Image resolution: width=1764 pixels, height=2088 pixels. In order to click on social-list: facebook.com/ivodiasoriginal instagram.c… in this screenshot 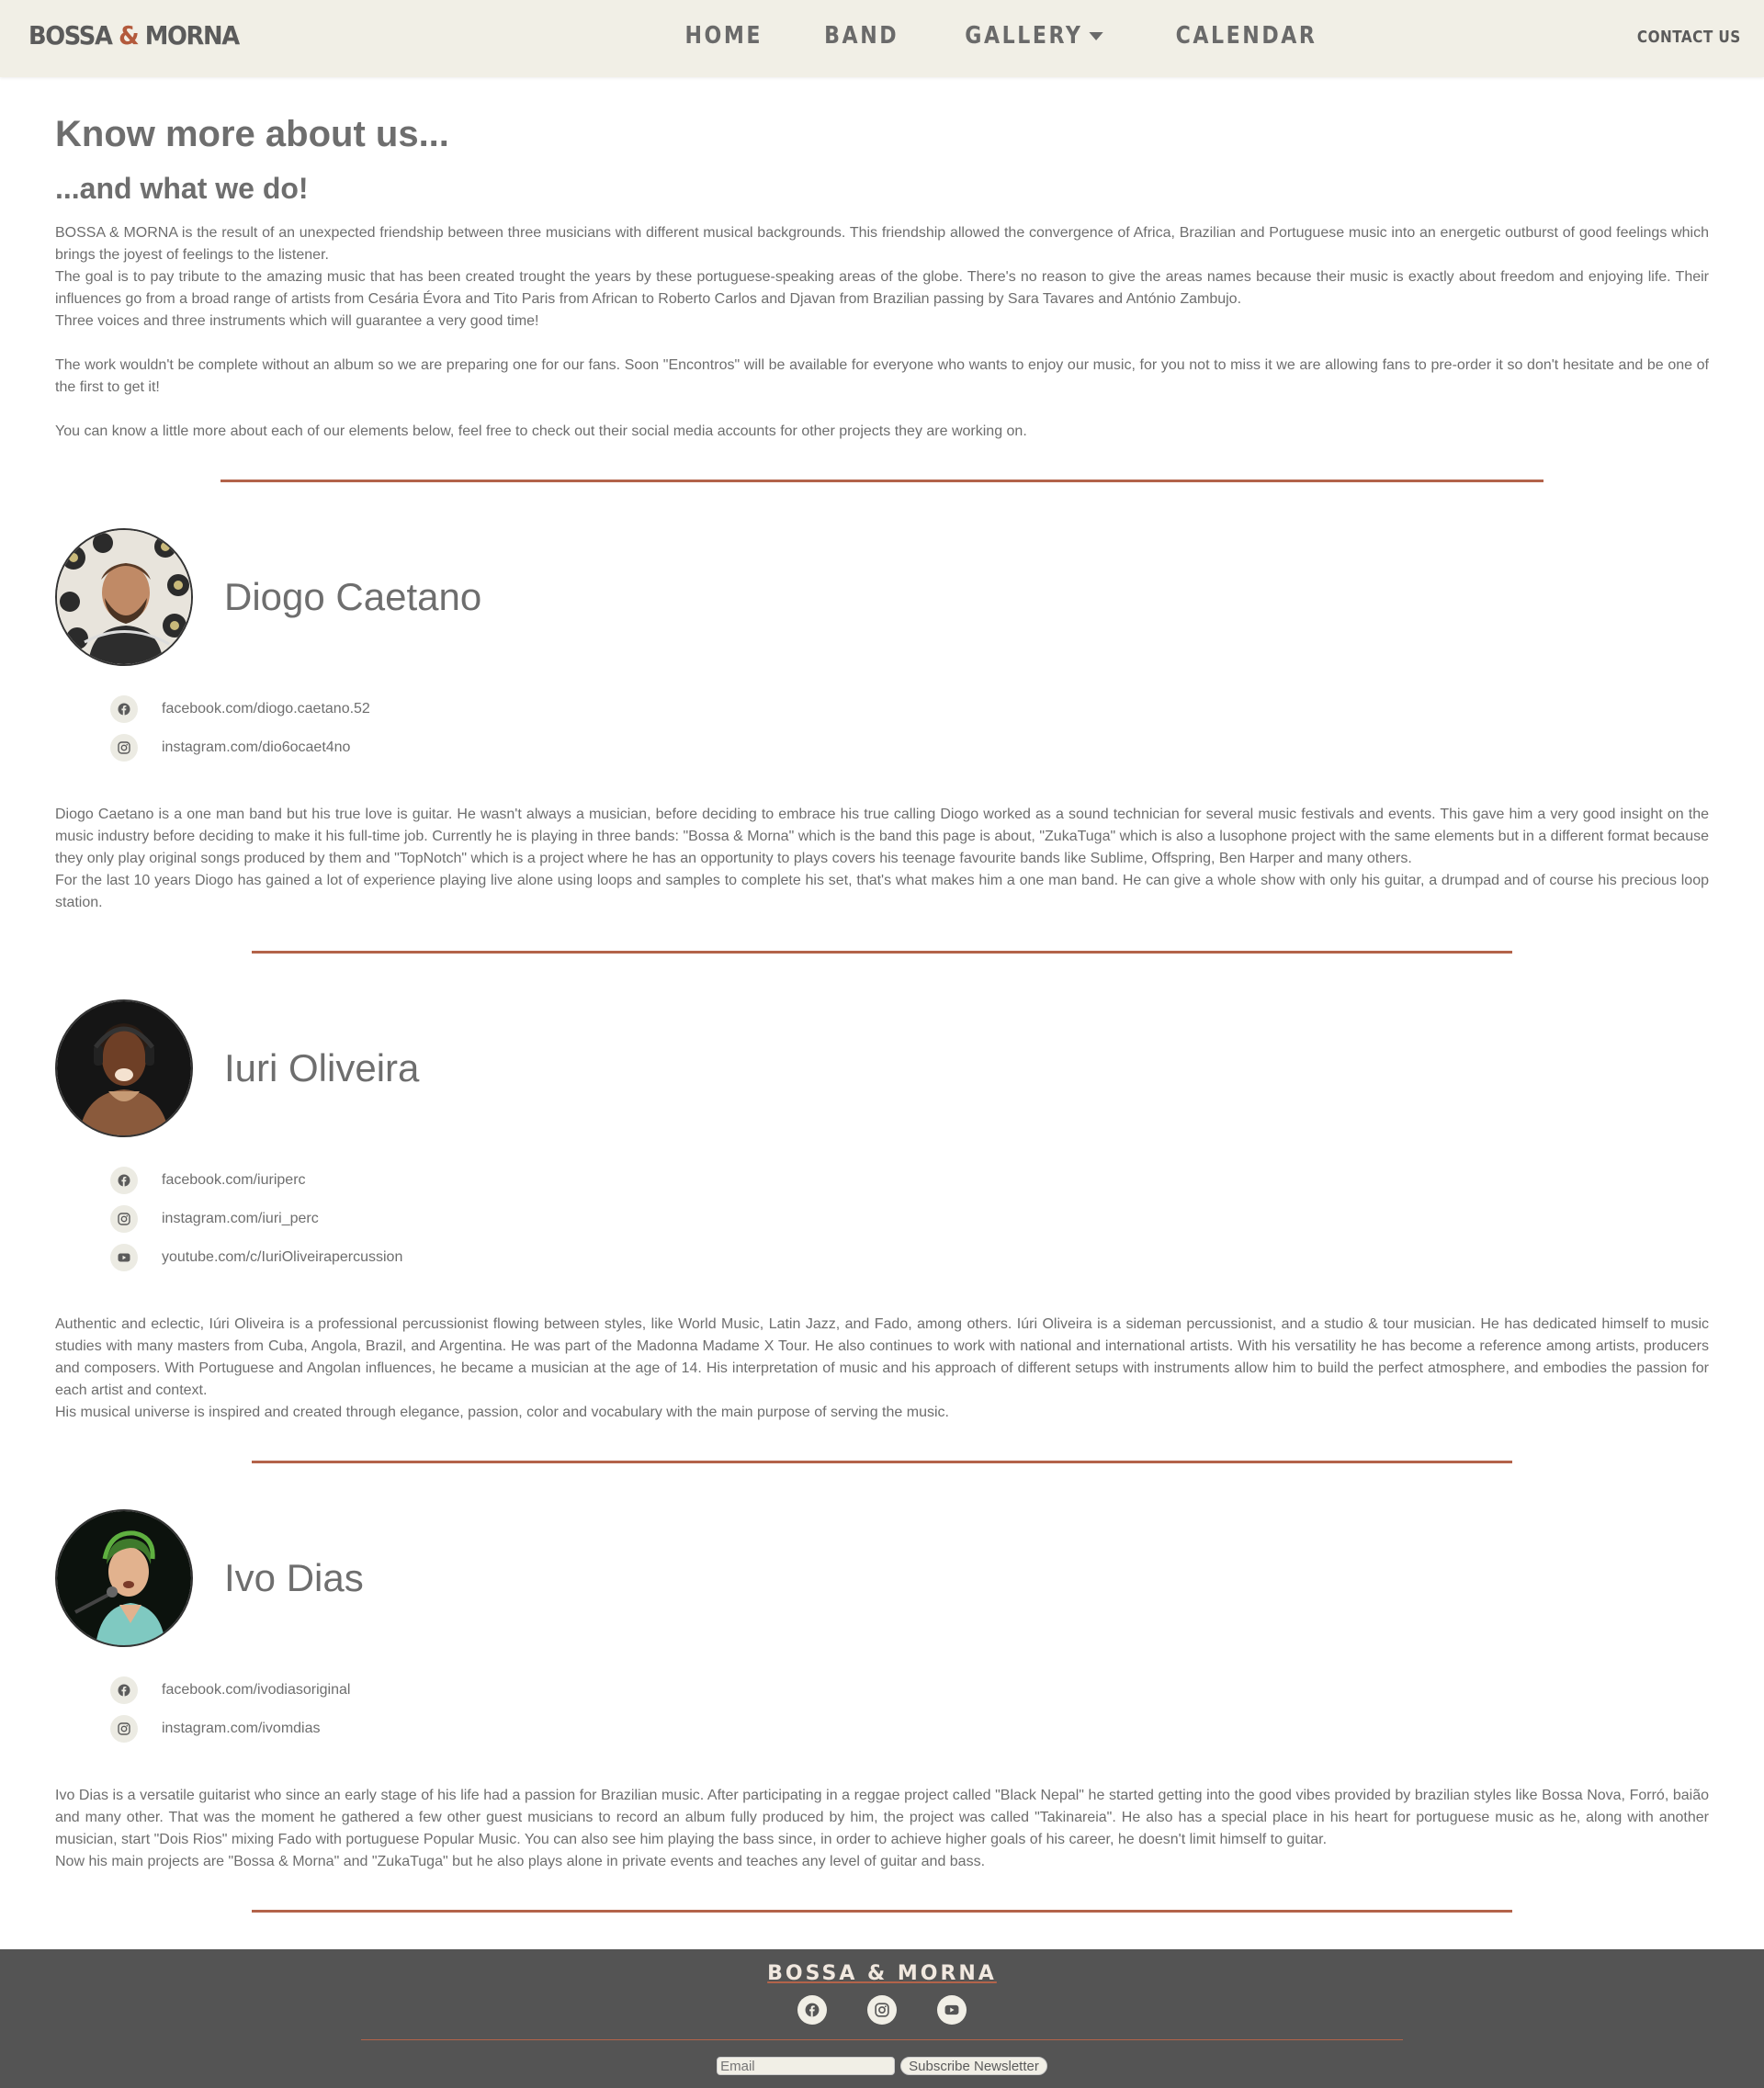, I will do `click(882, 1709)`.